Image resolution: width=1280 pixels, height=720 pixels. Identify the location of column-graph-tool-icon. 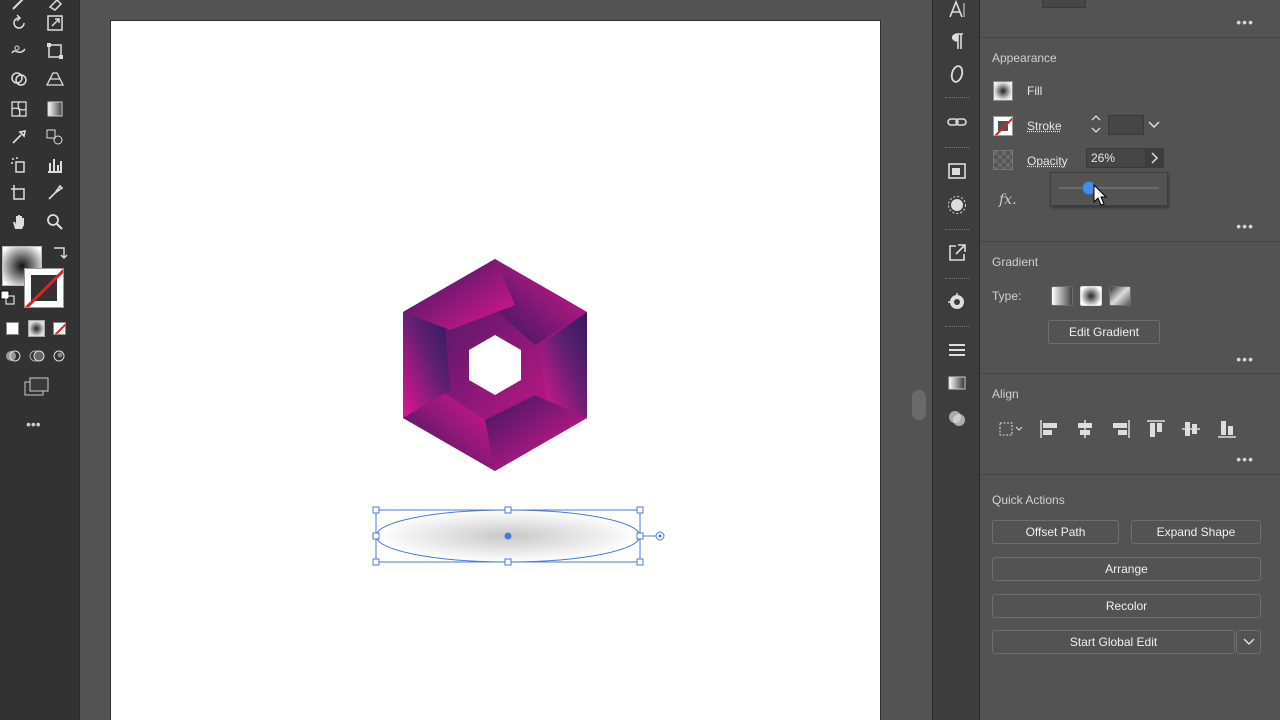
(55, 165).